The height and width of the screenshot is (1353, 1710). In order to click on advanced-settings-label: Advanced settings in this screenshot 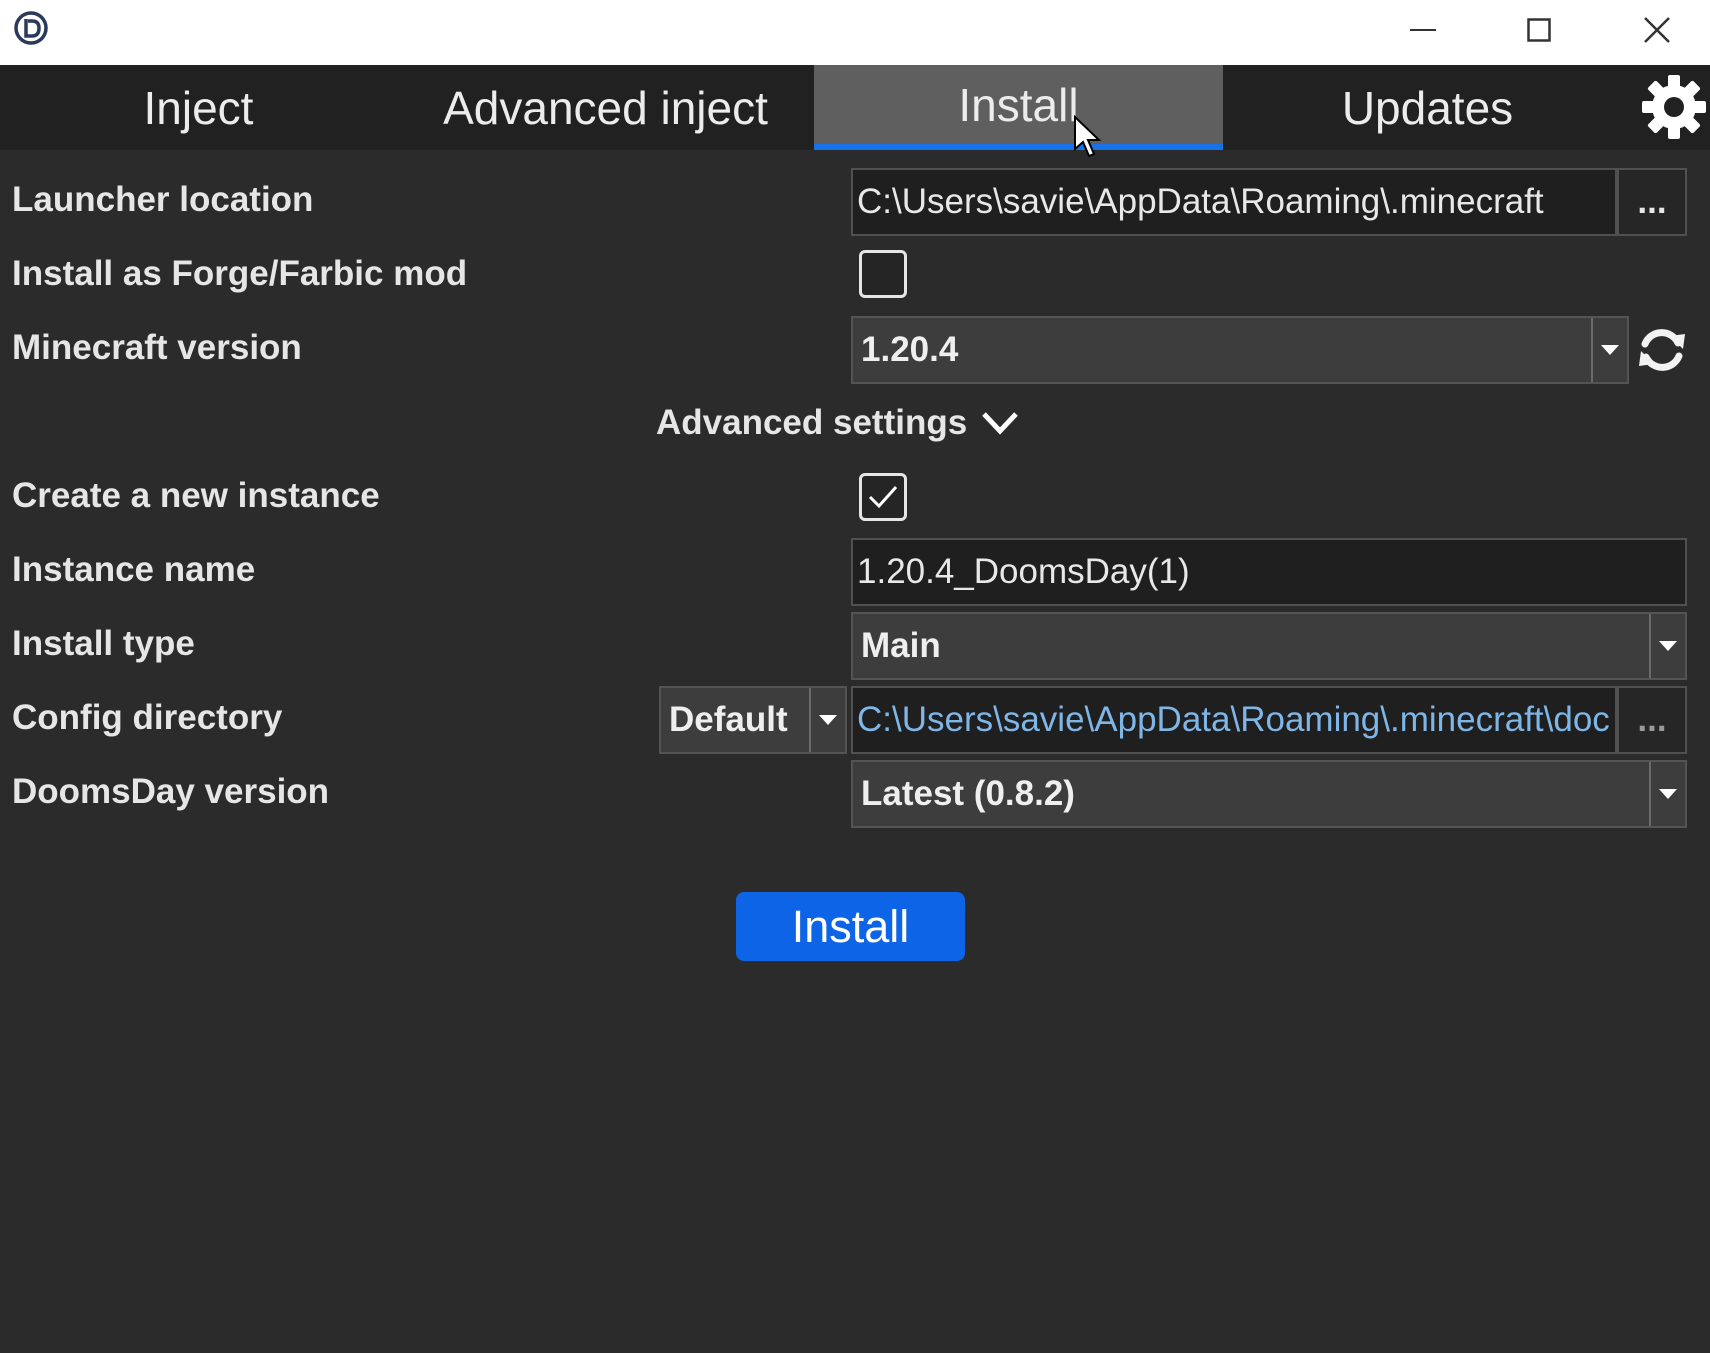, I will do `click(812, 422)`.